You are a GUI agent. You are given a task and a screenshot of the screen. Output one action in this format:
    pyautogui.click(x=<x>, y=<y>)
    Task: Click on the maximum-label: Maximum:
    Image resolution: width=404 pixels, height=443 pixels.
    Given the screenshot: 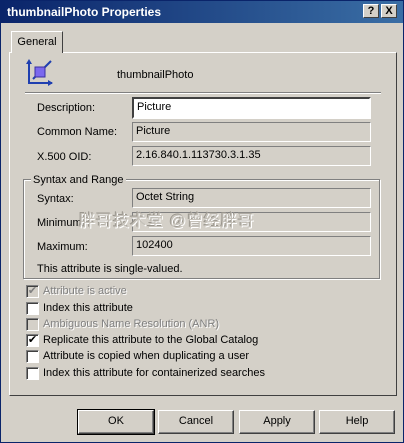 What is the action you would take?
    pyautogui.click(x=62, y=247)
    